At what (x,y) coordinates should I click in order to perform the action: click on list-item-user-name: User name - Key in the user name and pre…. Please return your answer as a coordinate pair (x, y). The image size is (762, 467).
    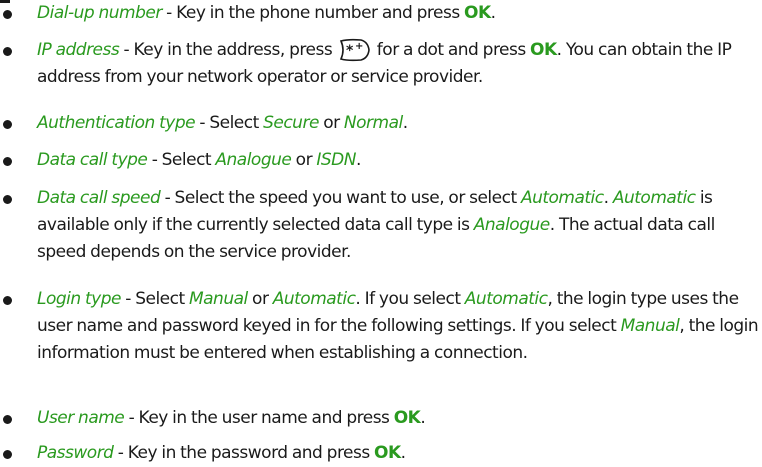
    Looking at the image, I should click on (213, 418).